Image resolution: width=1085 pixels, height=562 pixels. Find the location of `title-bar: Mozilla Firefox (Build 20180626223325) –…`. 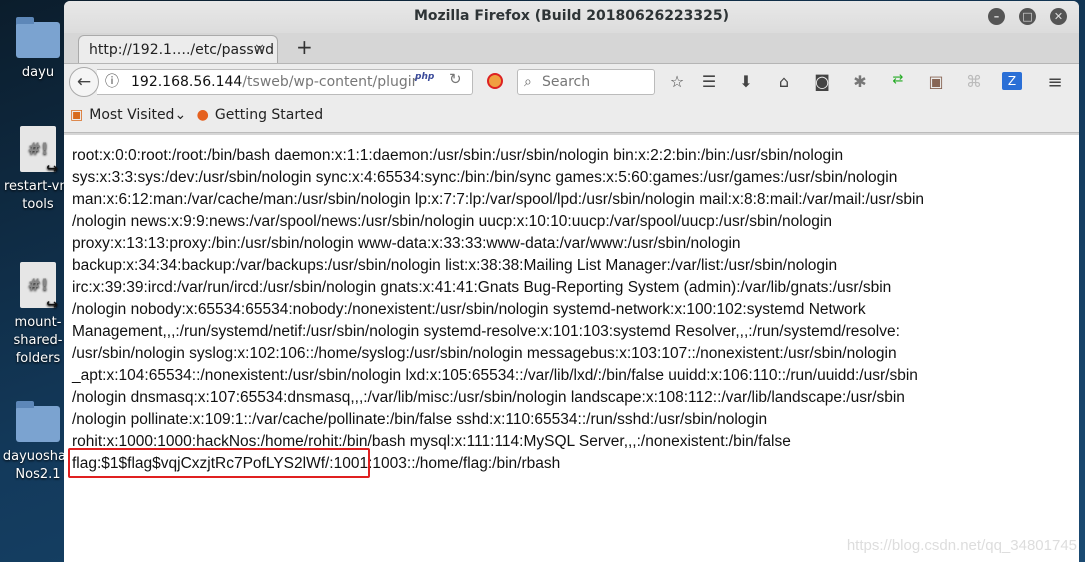

title-bar: Mozilla Firefox (Build 20180626223325) –… is located at coordinates (571, 17).